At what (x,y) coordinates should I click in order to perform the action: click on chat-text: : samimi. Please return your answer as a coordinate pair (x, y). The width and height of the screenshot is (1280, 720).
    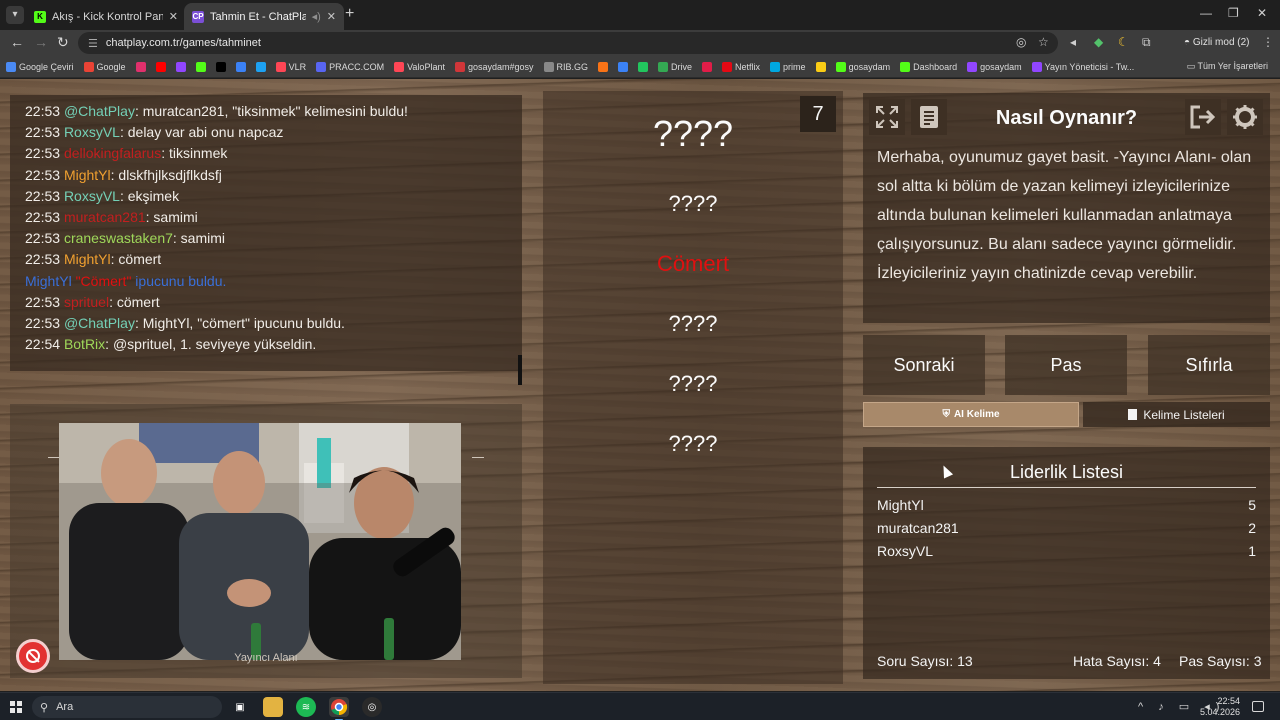
    Looking at the image, I should click on (171, 217).